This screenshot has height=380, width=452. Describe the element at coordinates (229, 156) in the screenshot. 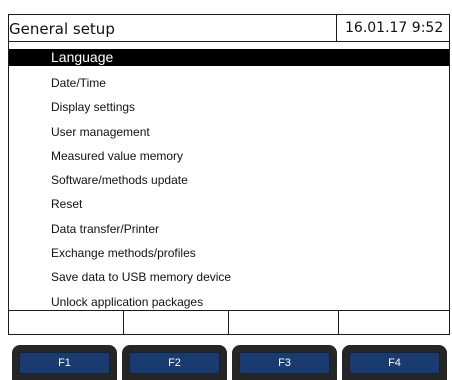

I see `menu-item-measured-value-memory: Measured value memory` at that location.